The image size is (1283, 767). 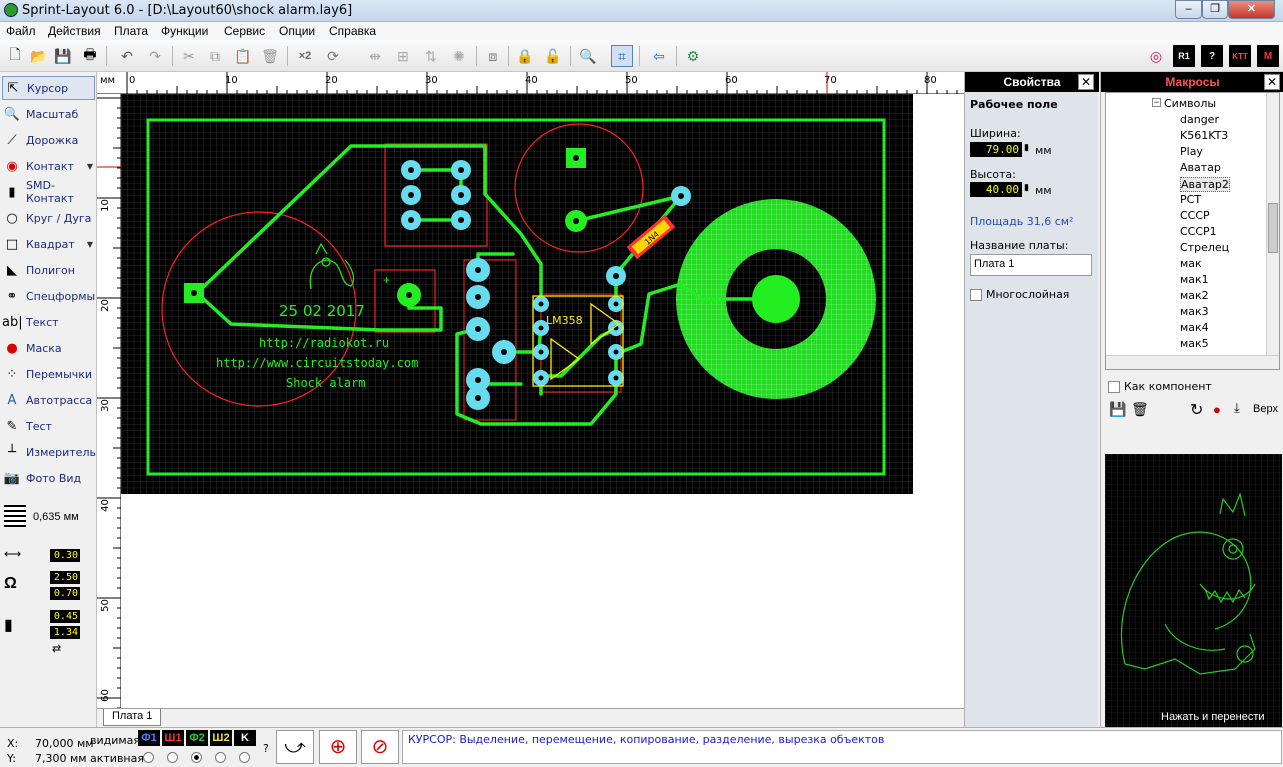 What do you see at coordinates (63, 56) in the screenshot?
I see `save-icon: 💾` at bounding box center [63, 56].